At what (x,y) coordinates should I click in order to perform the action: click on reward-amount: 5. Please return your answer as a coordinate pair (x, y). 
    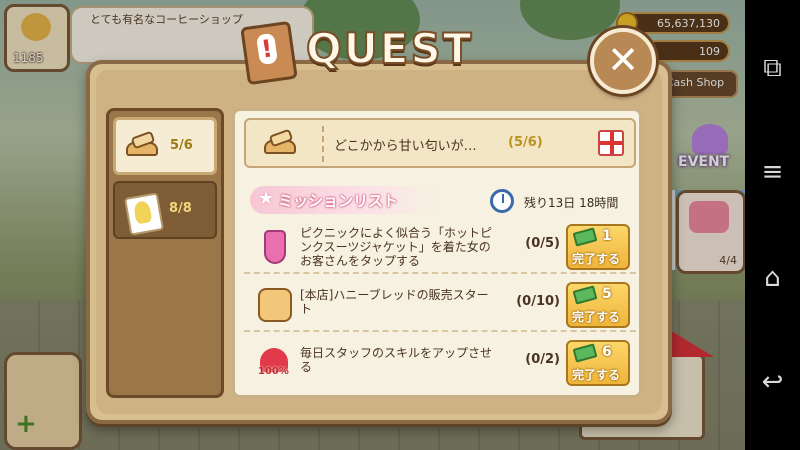
    Looking at the image, I should click on (607, 294).